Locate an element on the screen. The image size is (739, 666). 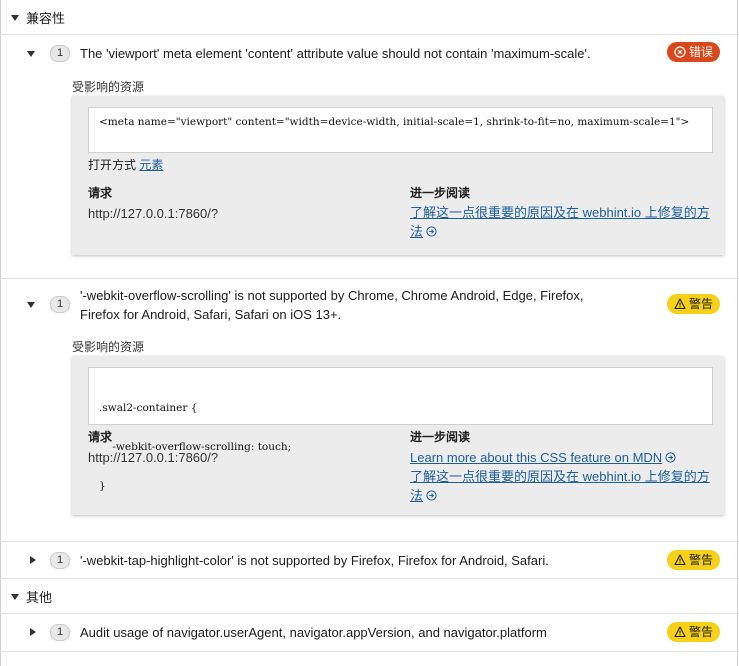
section-header-compatibility: 兼容性 is located at coordinates (369, 17).